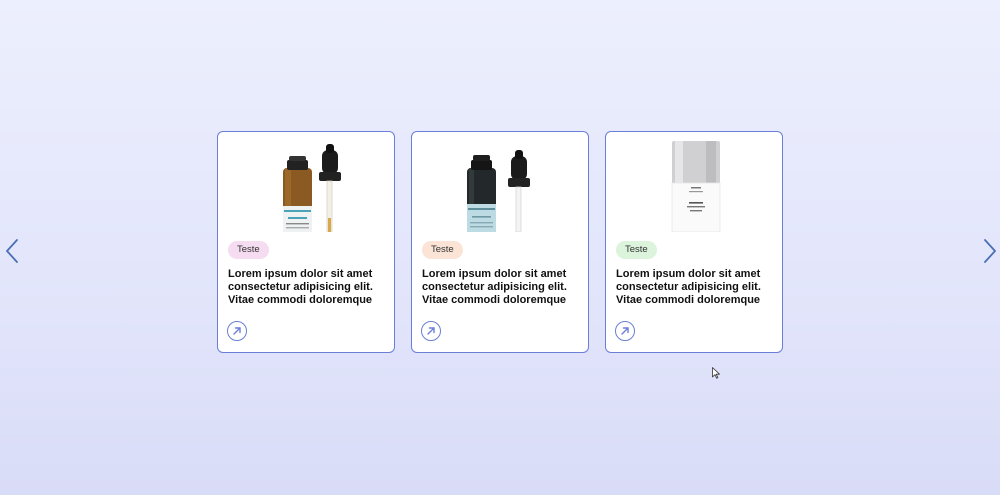 This screenshot has width=1000, height=495. I want to click on chevron-right-icon, so click(990, 251).